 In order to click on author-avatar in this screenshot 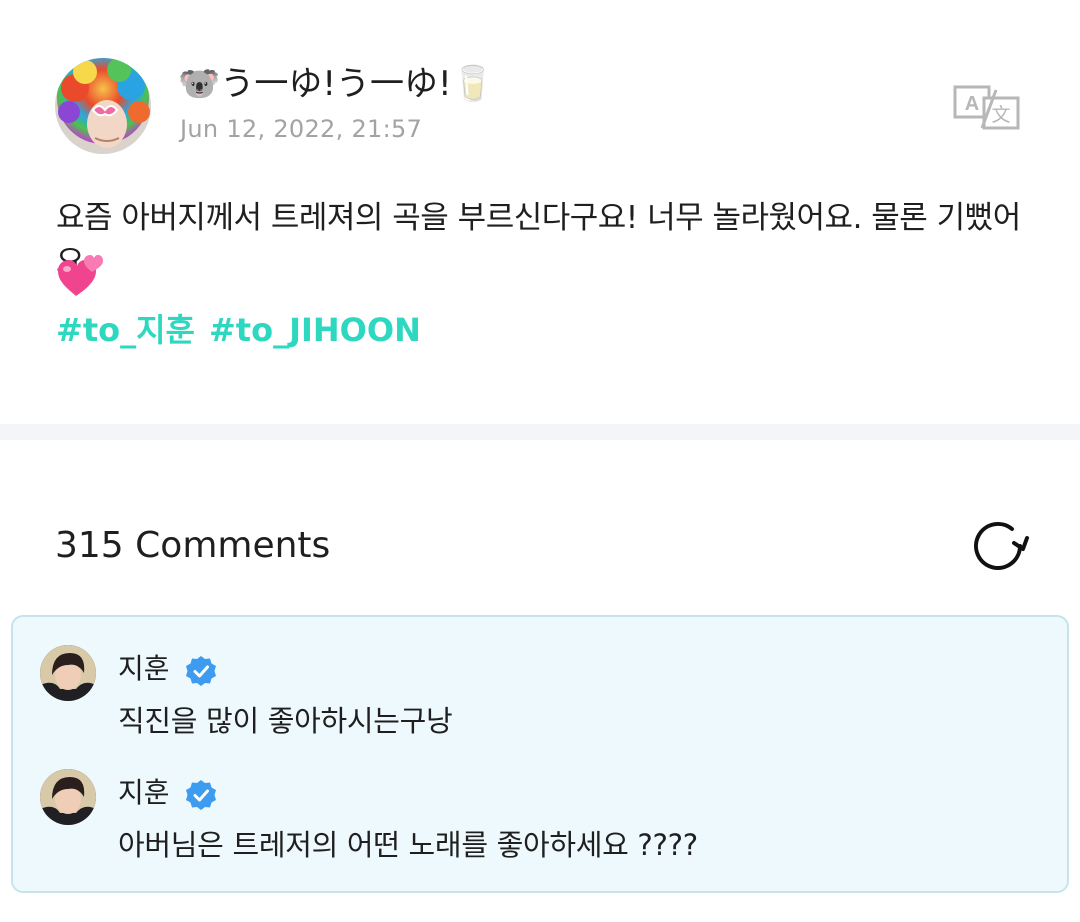, I will do `click(103, 106)`.